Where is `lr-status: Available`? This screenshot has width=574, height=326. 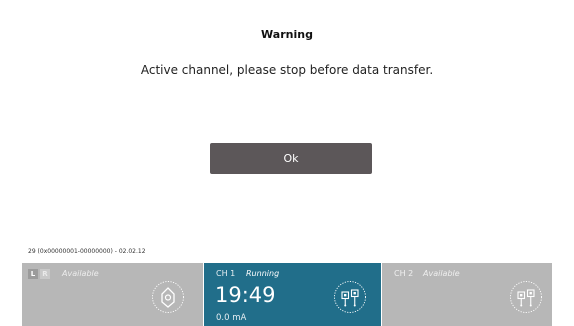
lr-status: Available is located at coordinates (80, 273).